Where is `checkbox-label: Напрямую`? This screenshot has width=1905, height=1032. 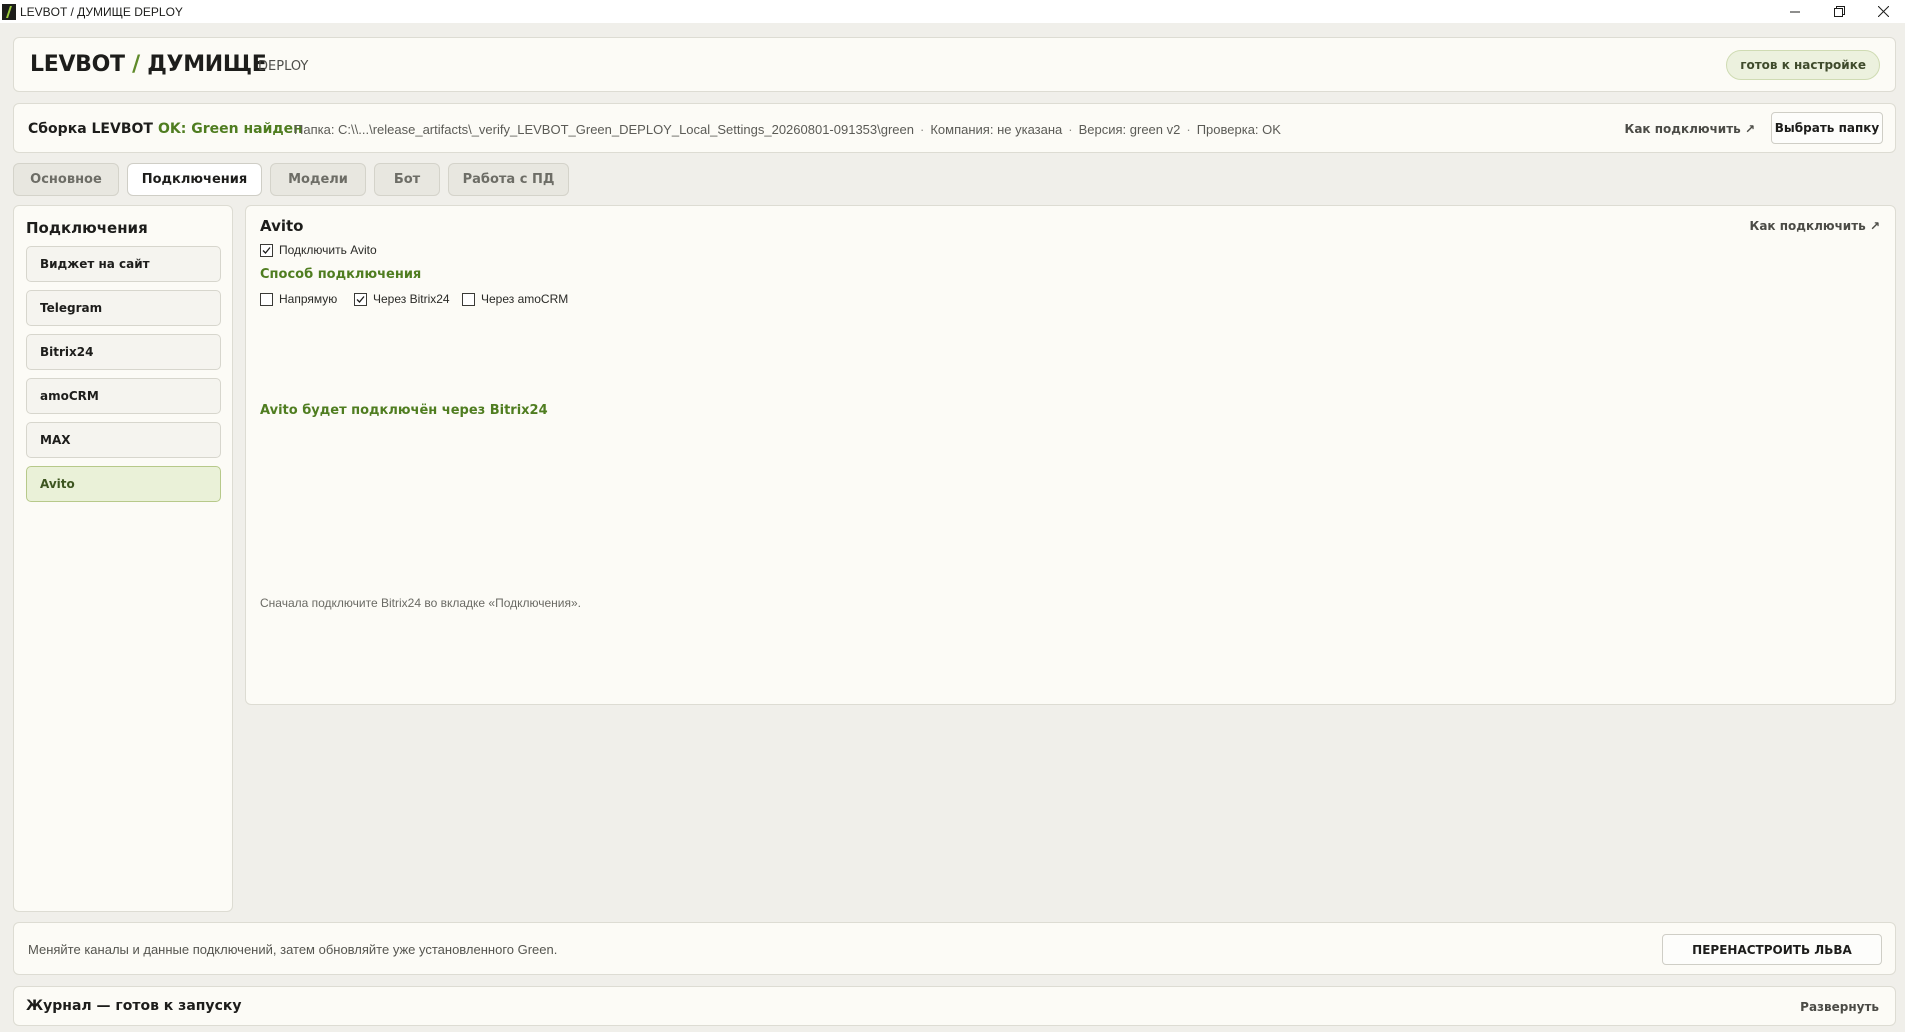
checkbox-label: Напрямую is located at coordinates (308, 299).